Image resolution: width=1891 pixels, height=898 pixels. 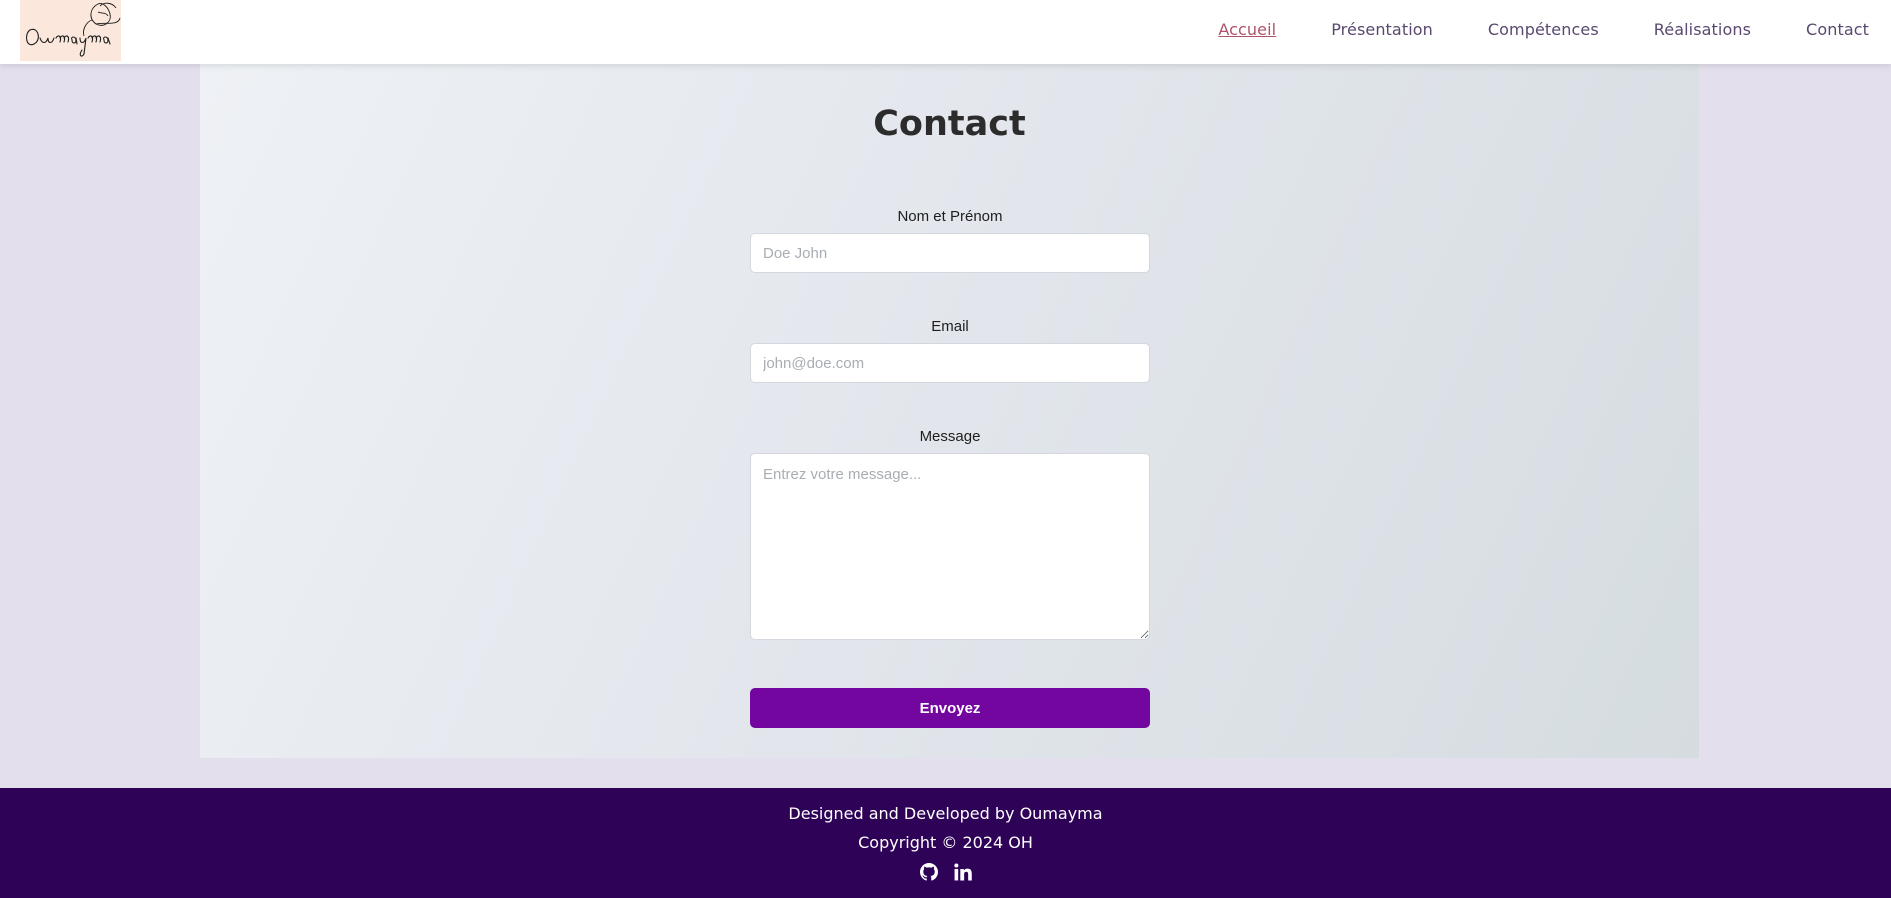 What do you see at coordinates (950, 436) in the screenshot?
I see `message-label: Message` at bounding box center [950, 436].